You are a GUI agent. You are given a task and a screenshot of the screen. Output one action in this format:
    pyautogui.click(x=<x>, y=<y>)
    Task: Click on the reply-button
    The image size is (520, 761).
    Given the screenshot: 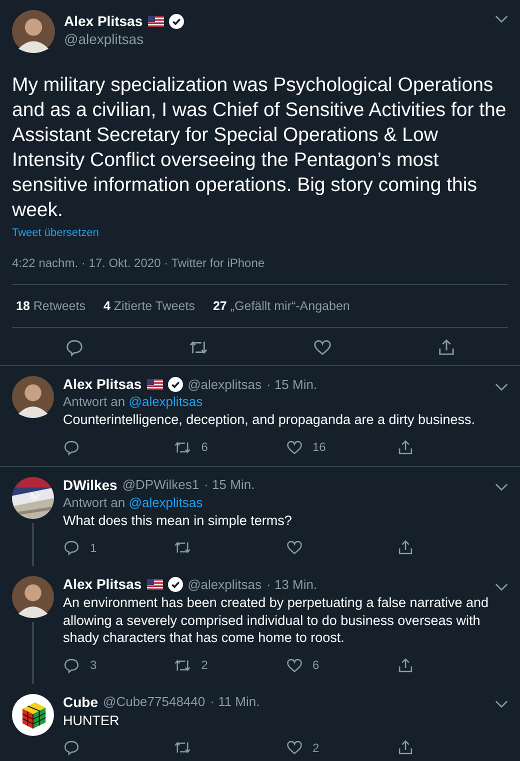 What is the action you would take?
    pyautogui.click(x=74, y=347)
    